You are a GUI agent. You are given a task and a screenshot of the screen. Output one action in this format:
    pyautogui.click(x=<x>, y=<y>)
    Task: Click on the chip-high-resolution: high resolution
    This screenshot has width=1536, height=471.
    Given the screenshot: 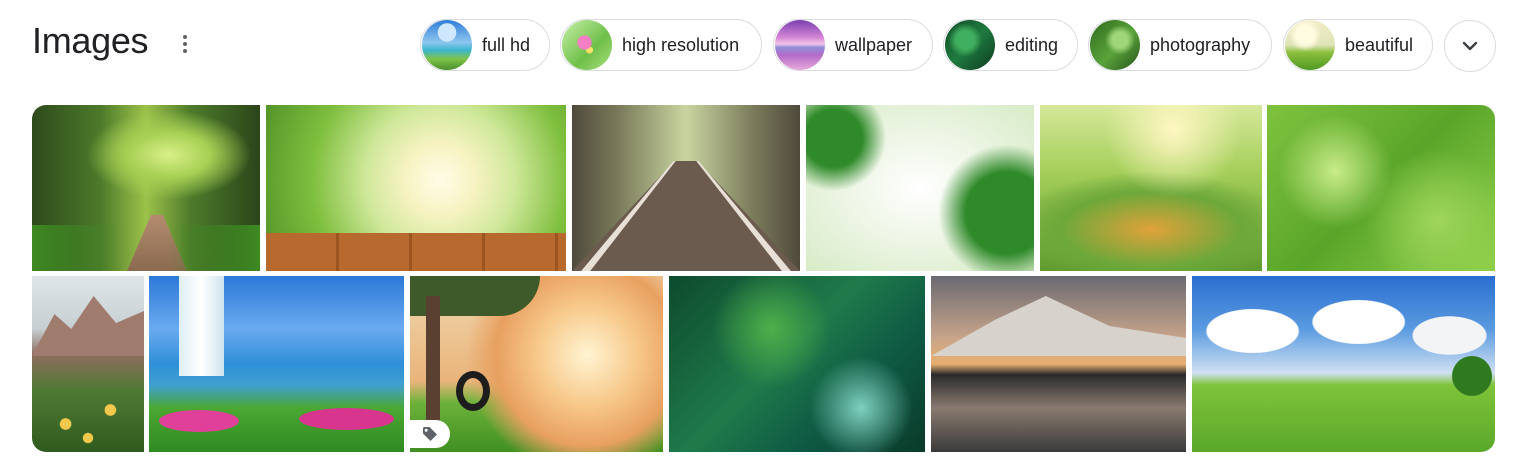 What is the action you would take?
    pyautogui.click(x=661, y=45)
    